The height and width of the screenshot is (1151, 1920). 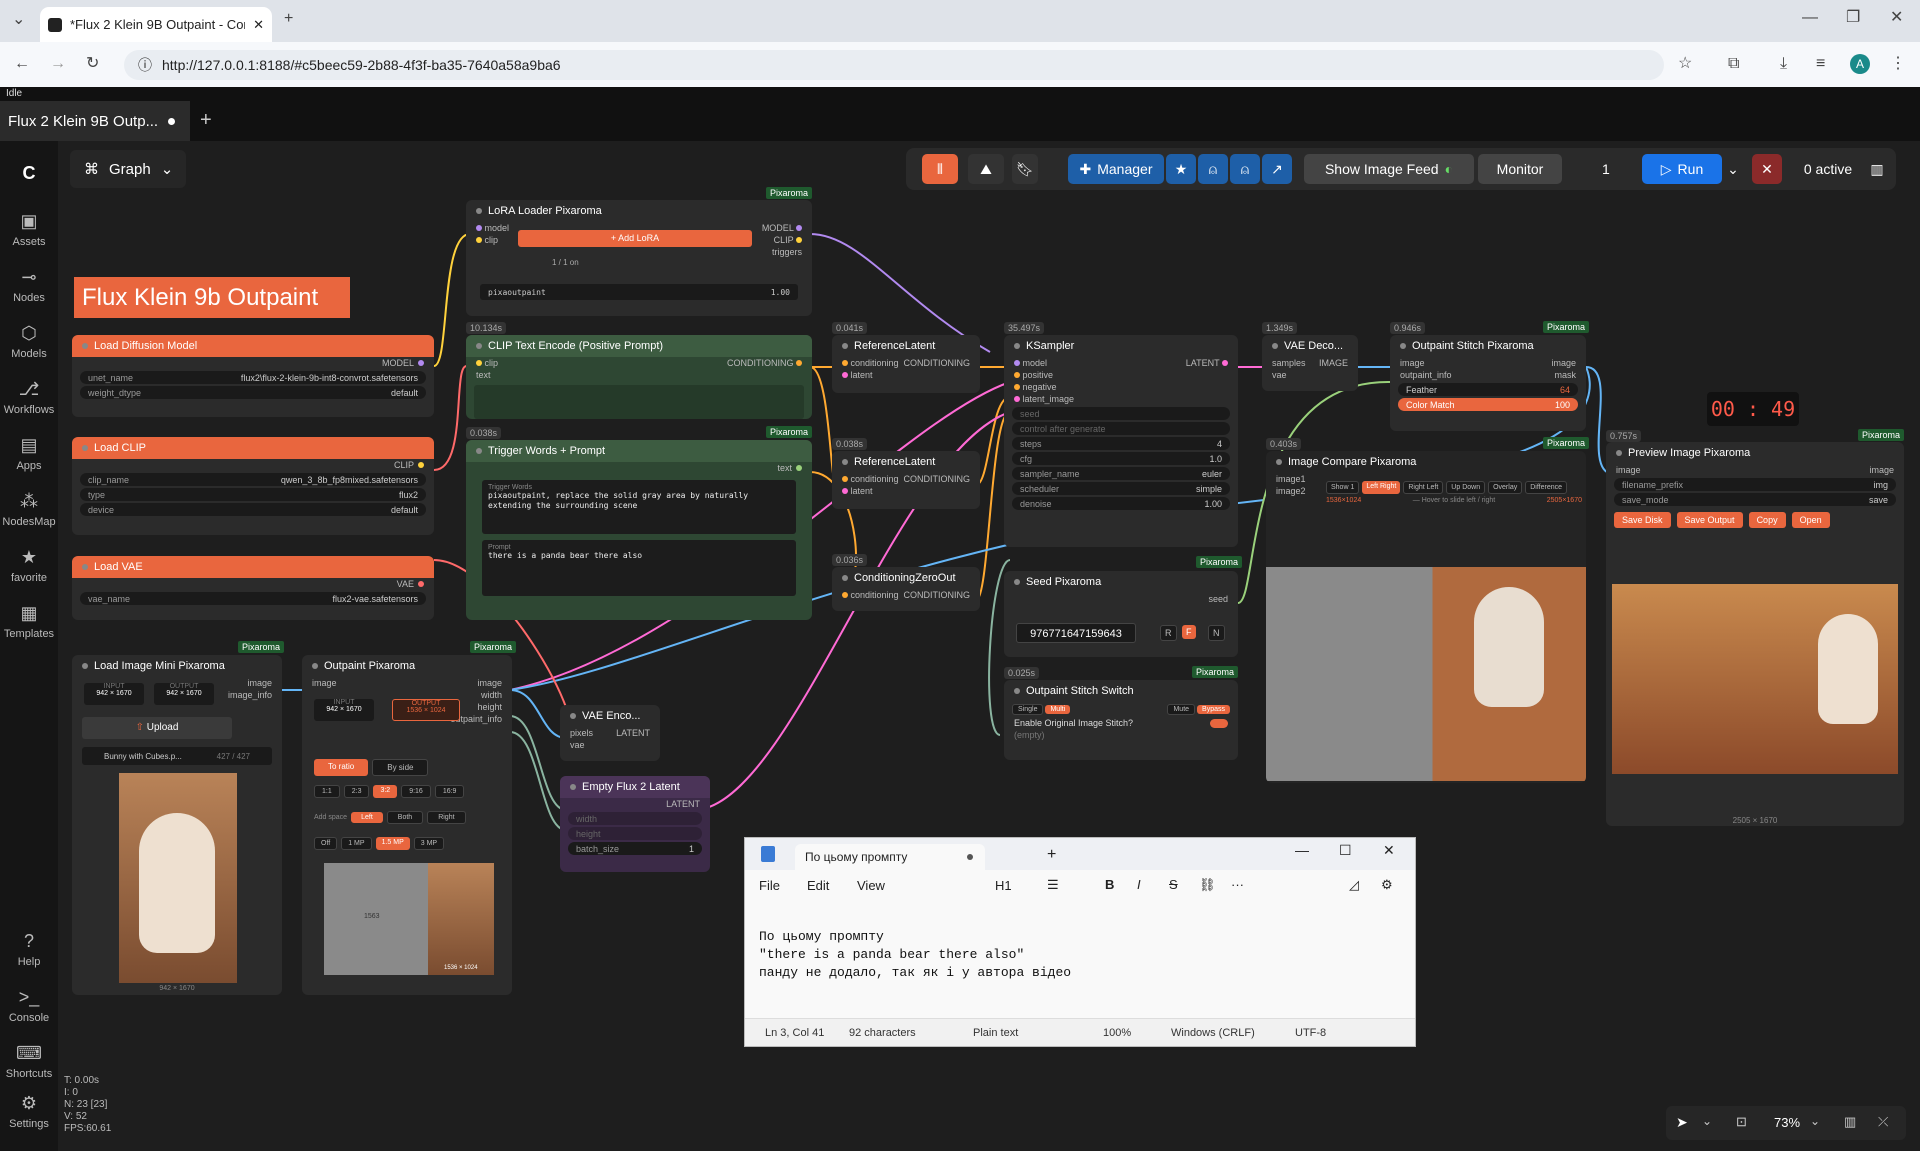 I want to click on side-button: Right, so click(x=446, y=817).